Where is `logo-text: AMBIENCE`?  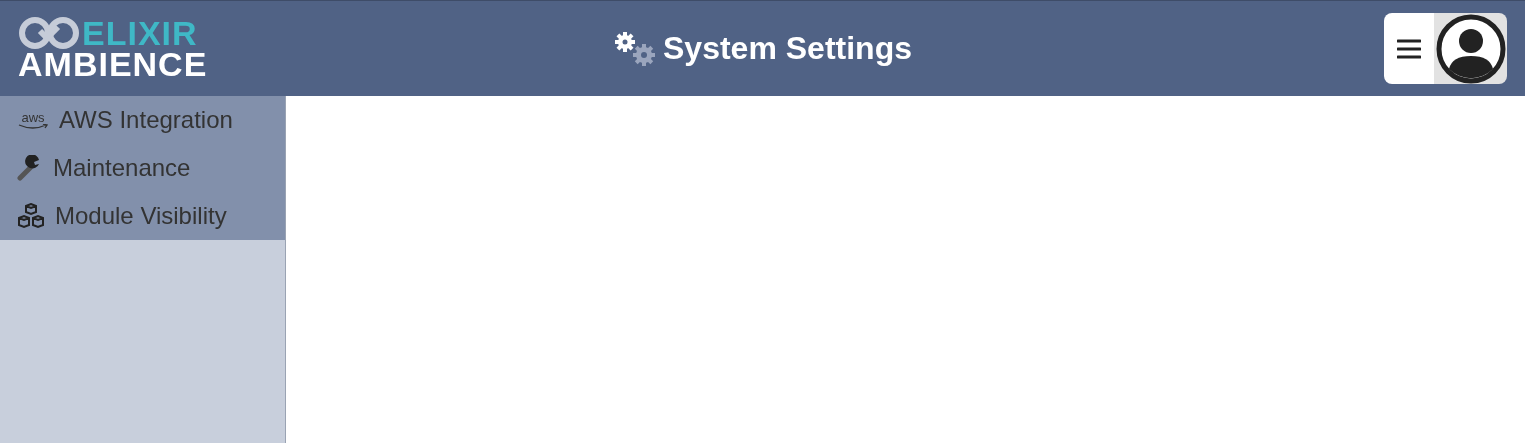
logo-text: AMBIENCE is located at coordinates (113, 64).